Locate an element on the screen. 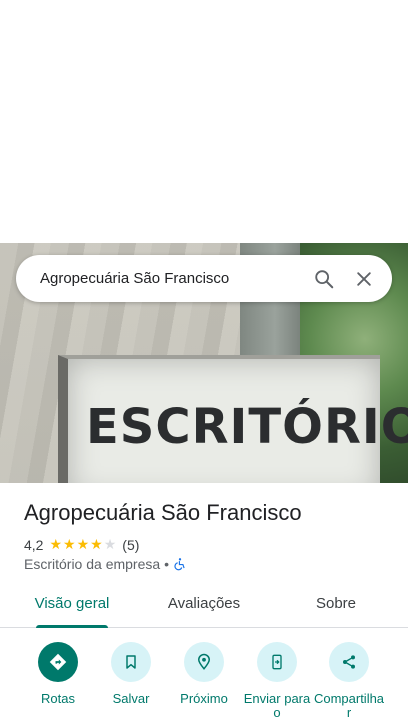  directions-label: Rotas is located at coordinates (58, 698).